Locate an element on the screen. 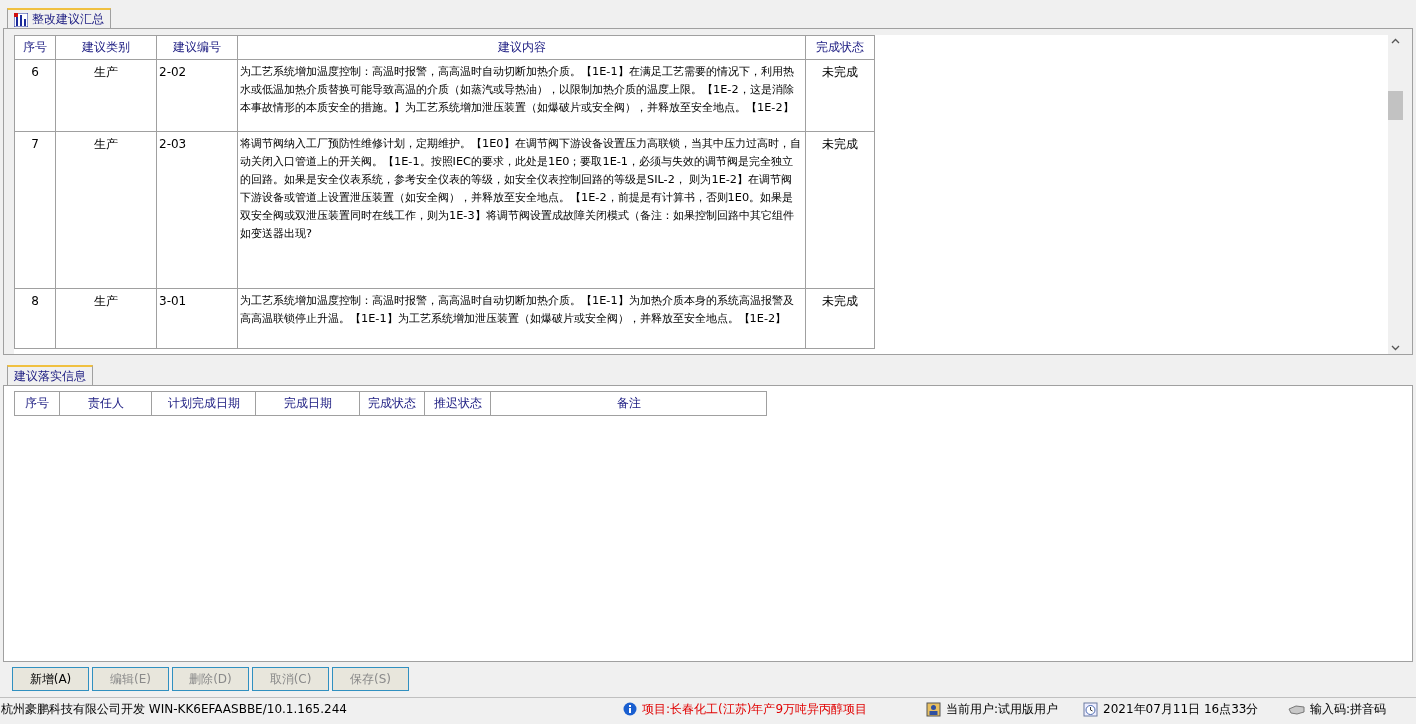 The width and height of the screenshot is (1416, 724). column-header: 计划完成日期 is located at coordinates (203, 403).